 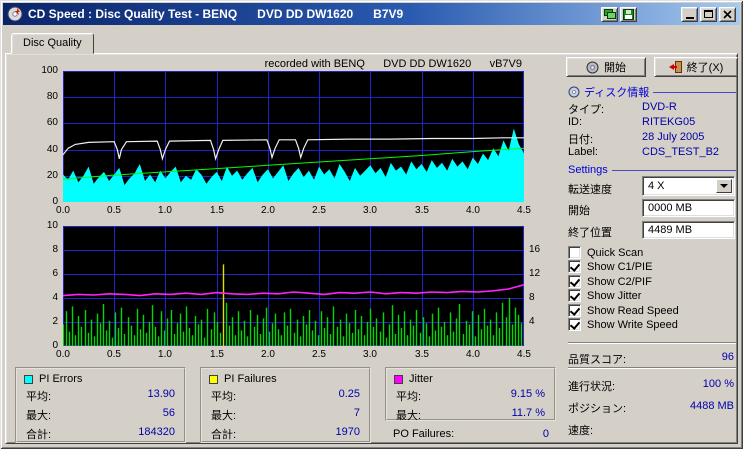 What do you see at coordinates (535, 249) in the screenshot?
I see `axis-tick-label: 16` at bounding box center [535, 249].